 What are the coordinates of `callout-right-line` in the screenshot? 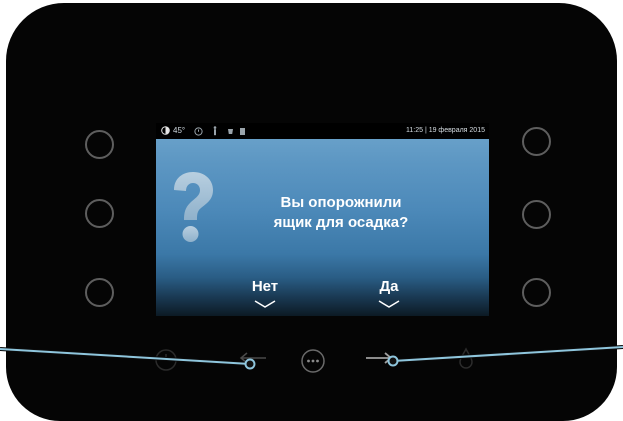 It's located at (505, 356).